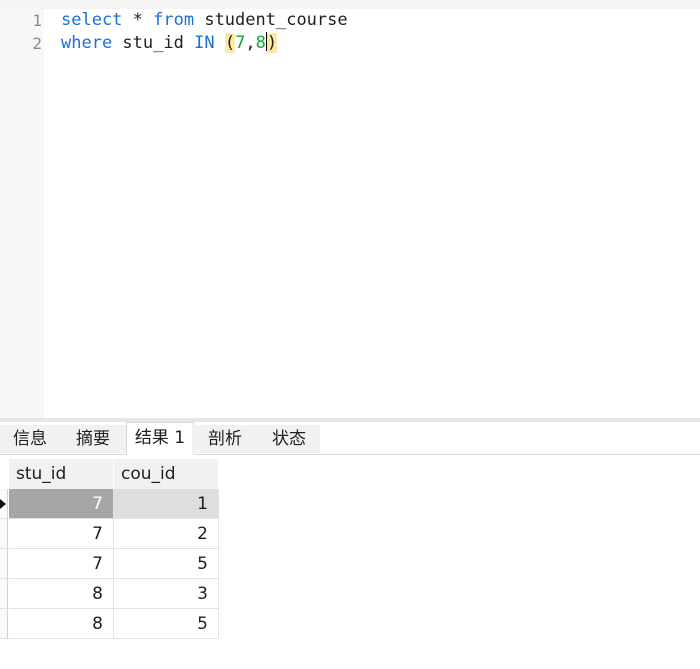 Image resolution: width=700 pixels, height=669 pixels. What do you see at coordinates (138, 20) in the screenshot?
I see `star-token: *` at bounding box center [138, 20].